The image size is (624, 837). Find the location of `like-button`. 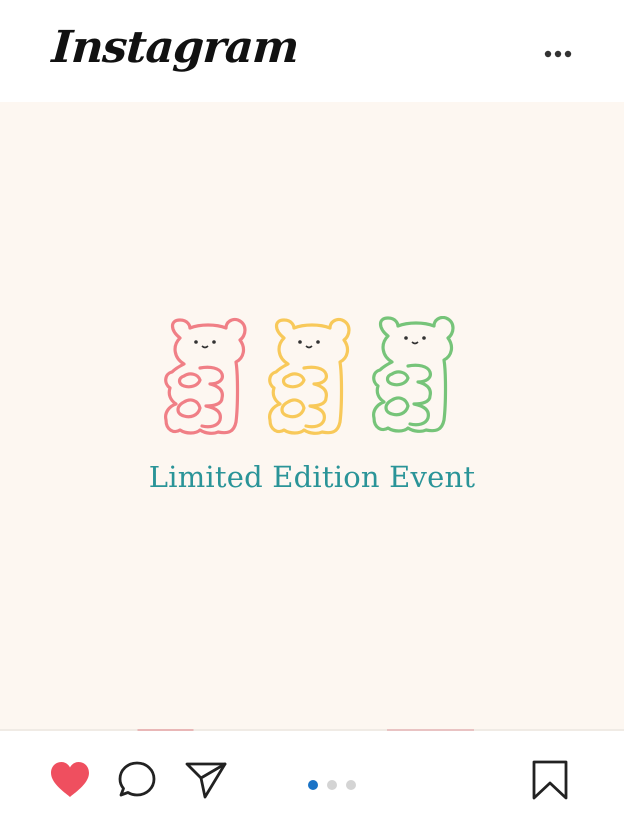

like-button is located at coordinates (70, 780).